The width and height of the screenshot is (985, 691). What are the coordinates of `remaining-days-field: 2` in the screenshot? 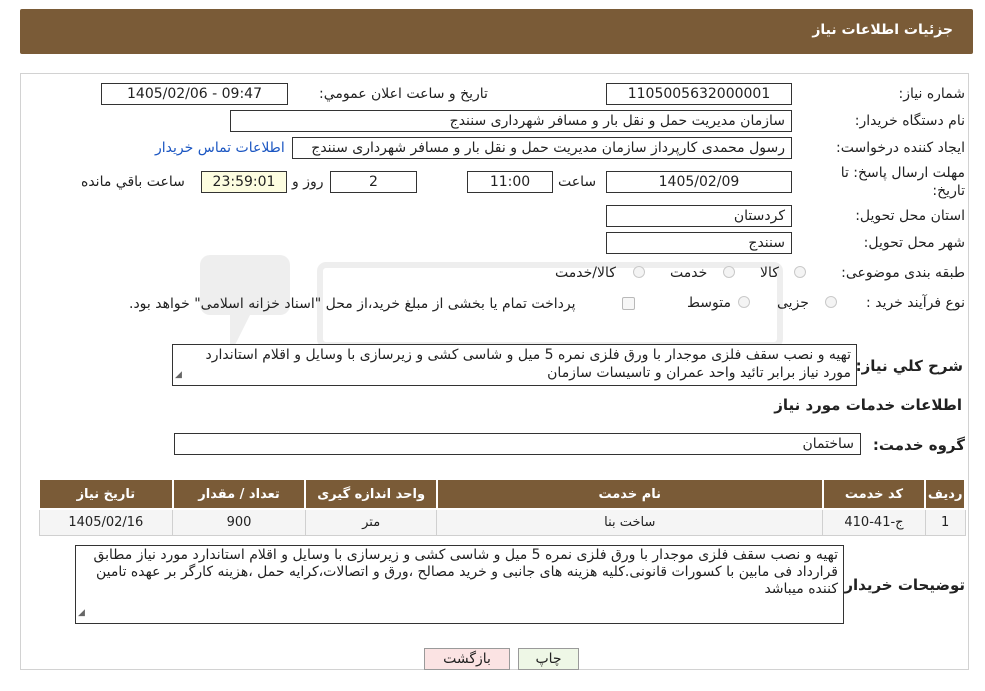 It's located at (373, 182).